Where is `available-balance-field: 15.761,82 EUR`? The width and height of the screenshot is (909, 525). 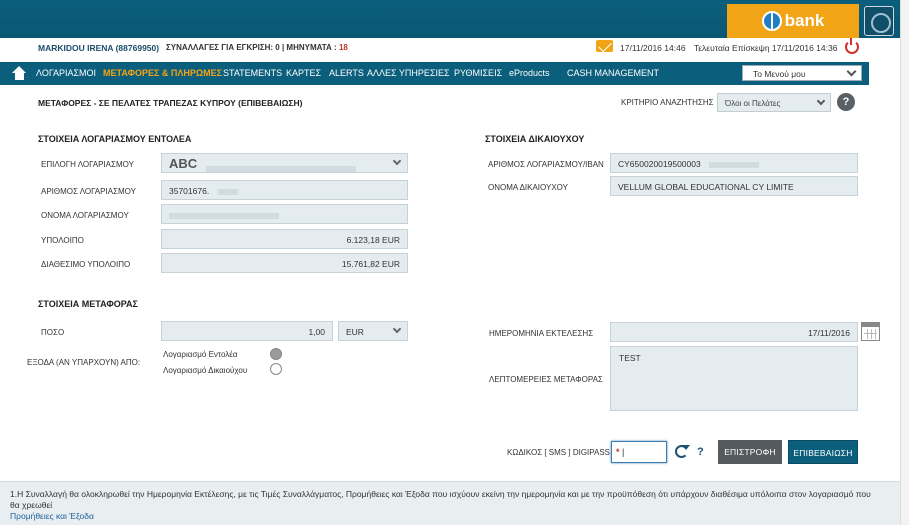 available-balance-field: 15.761,82 EUR is located at coordinates (284, 263).